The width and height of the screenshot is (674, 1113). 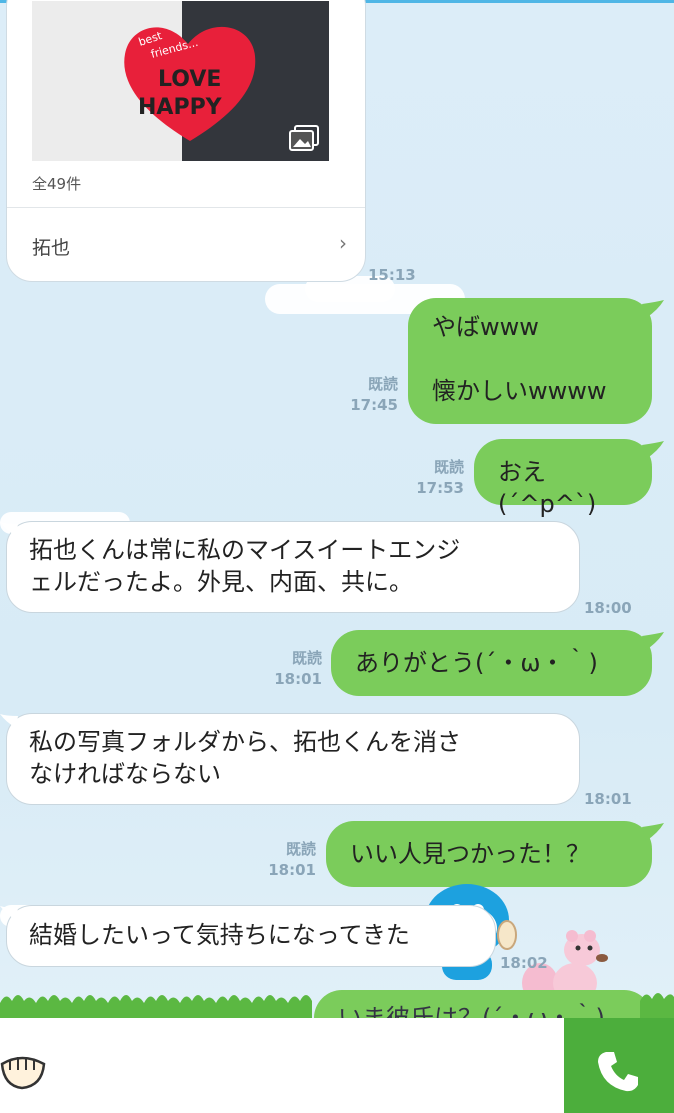 What do you see at coordinates (524, 963) in the screenshot?
I see `message-time: 18:02` at bounding box center [524, 963].